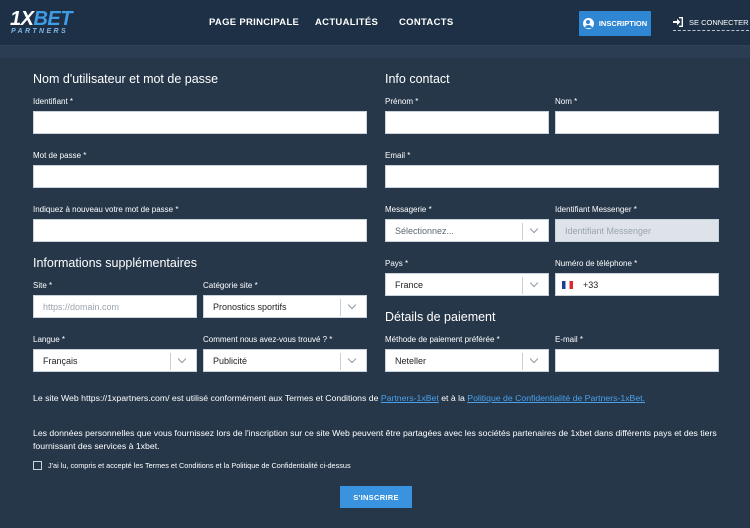 This screenshot has height=528, width=750. I want to click on login-link-label: SE CONNECTER, so click(719, 22).